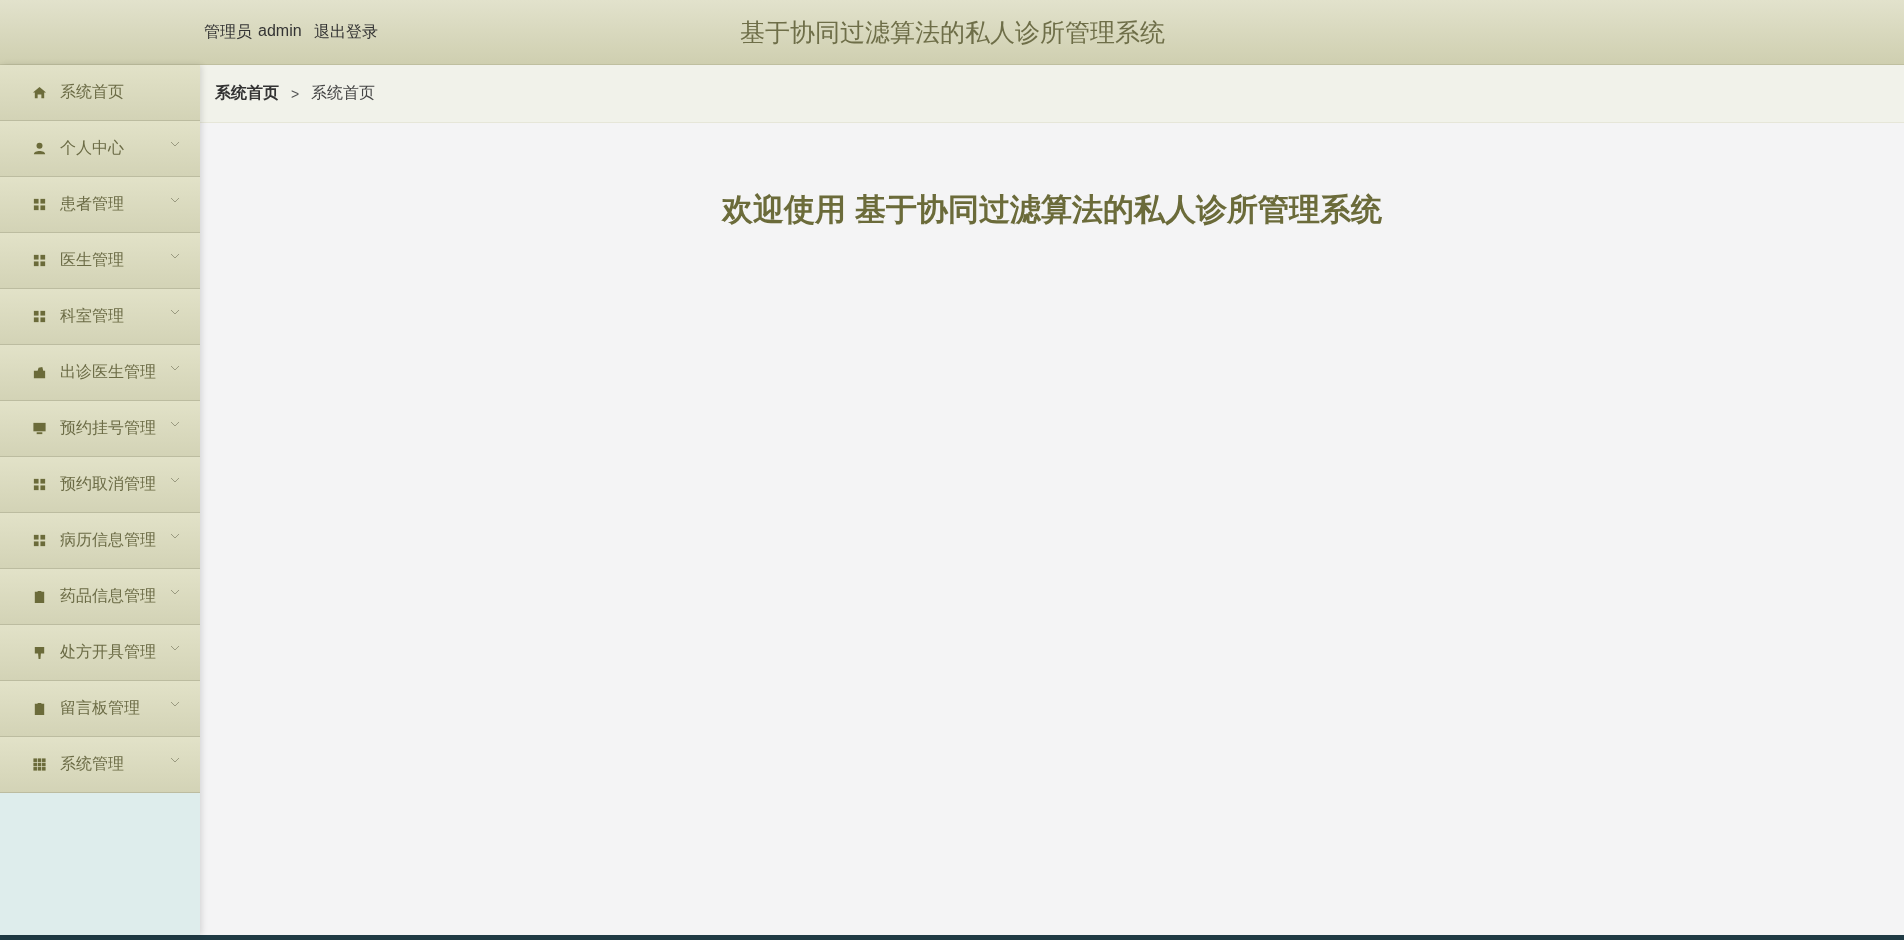 This screenshot has width=1904, height=940. What do you see at coordinates (280, 31) in the screenshot?
I see `user-name: admin` at bounding box center [280, 31].